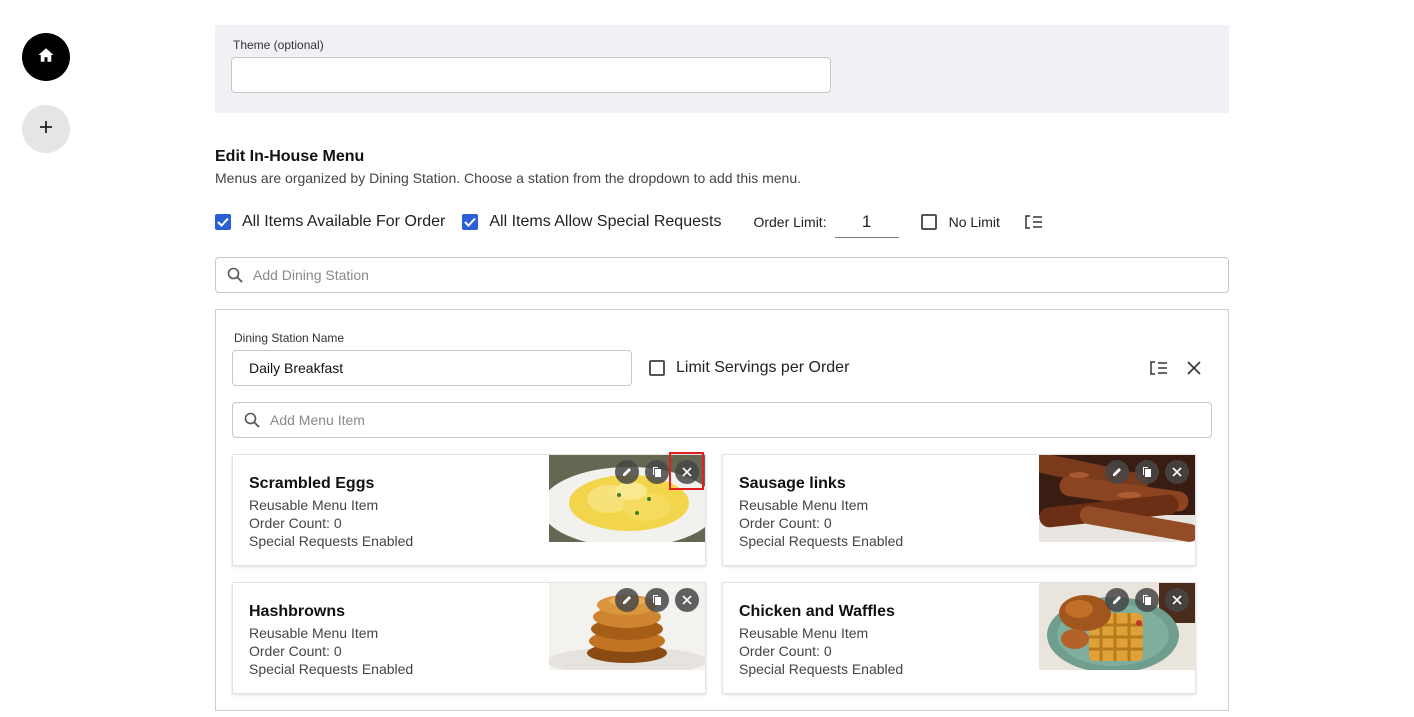  Describe the element at coordinates (311, 275) in the screenshot. I see `dining-station-search-placeholder: Add Dining Station` at that location.